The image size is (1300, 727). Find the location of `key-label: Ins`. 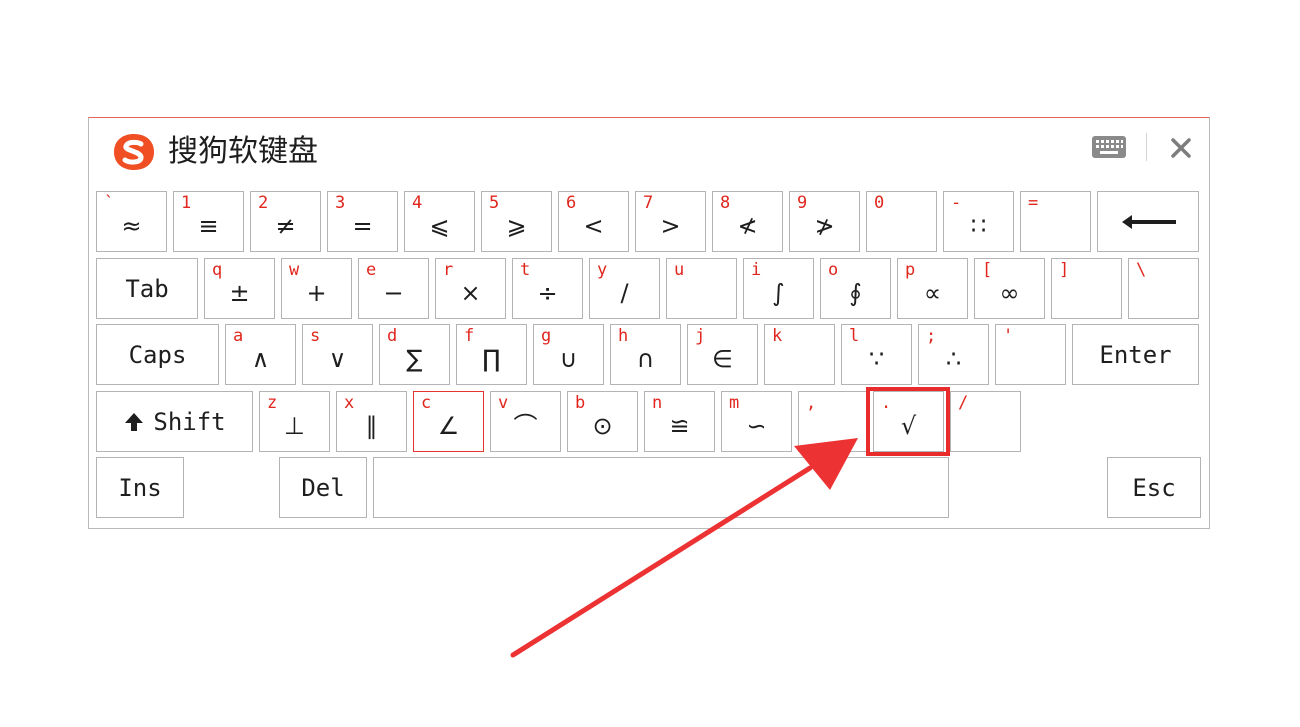

key-label: Ins is located at coordinates (140, 487).